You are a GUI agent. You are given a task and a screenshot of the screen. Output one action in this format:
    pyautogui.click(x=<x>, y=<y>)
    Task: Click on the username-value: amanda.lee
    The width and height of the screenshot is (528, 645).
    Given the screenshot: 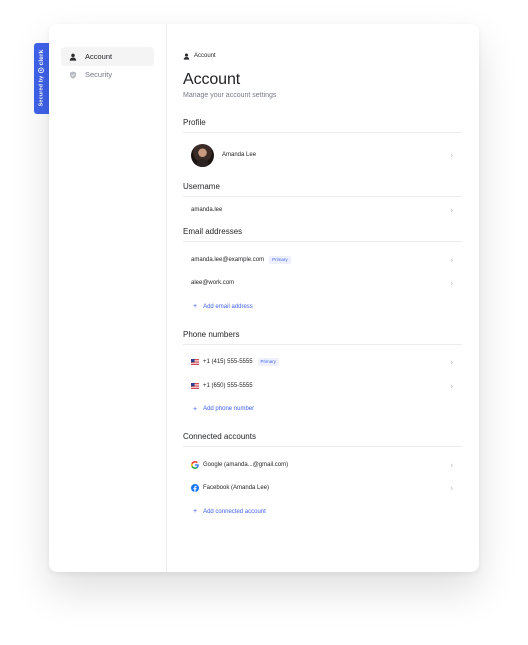 What is the action you would take?
    pyautogui.click(x=207, y=210)
    